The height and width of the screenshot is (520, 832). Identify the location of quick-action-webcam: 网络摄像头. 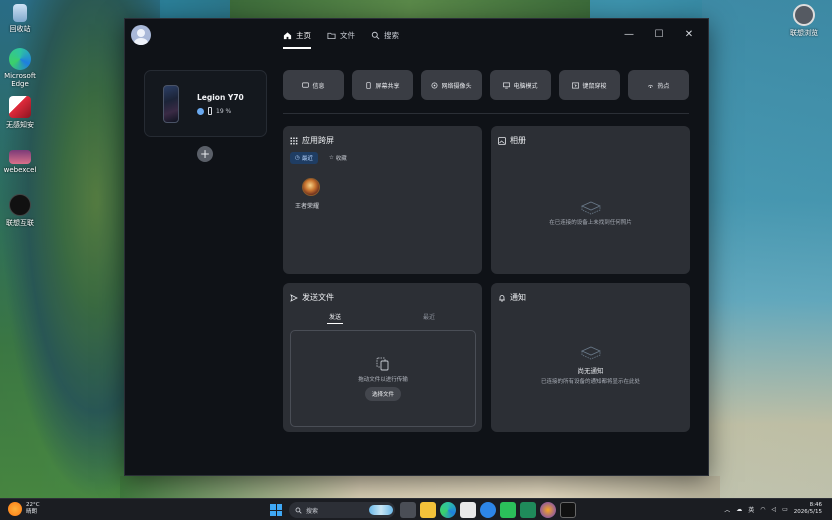
(451, 85).